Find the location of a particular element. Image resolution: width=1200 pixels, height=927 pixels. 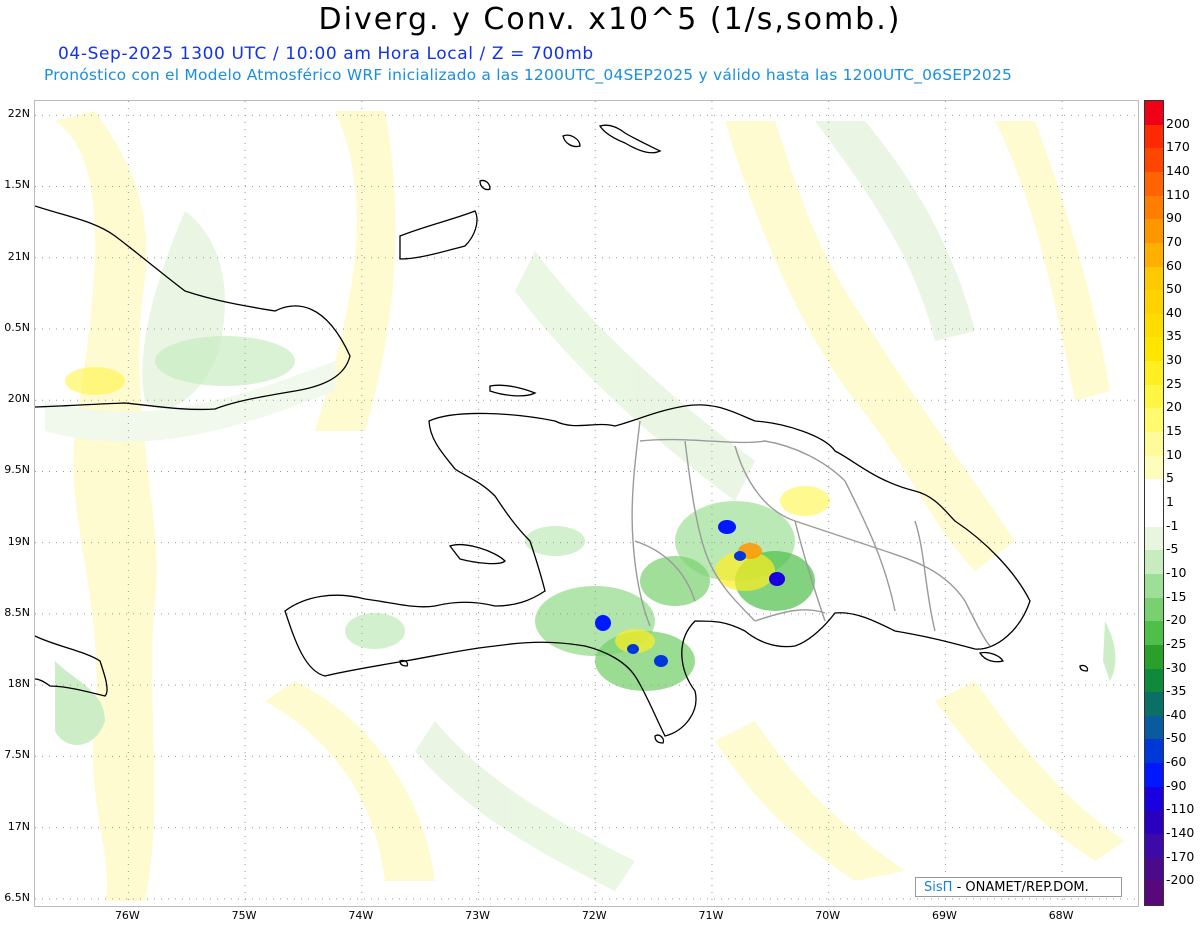

colorbar-label: -20 is located at coordinates (1176, 620).